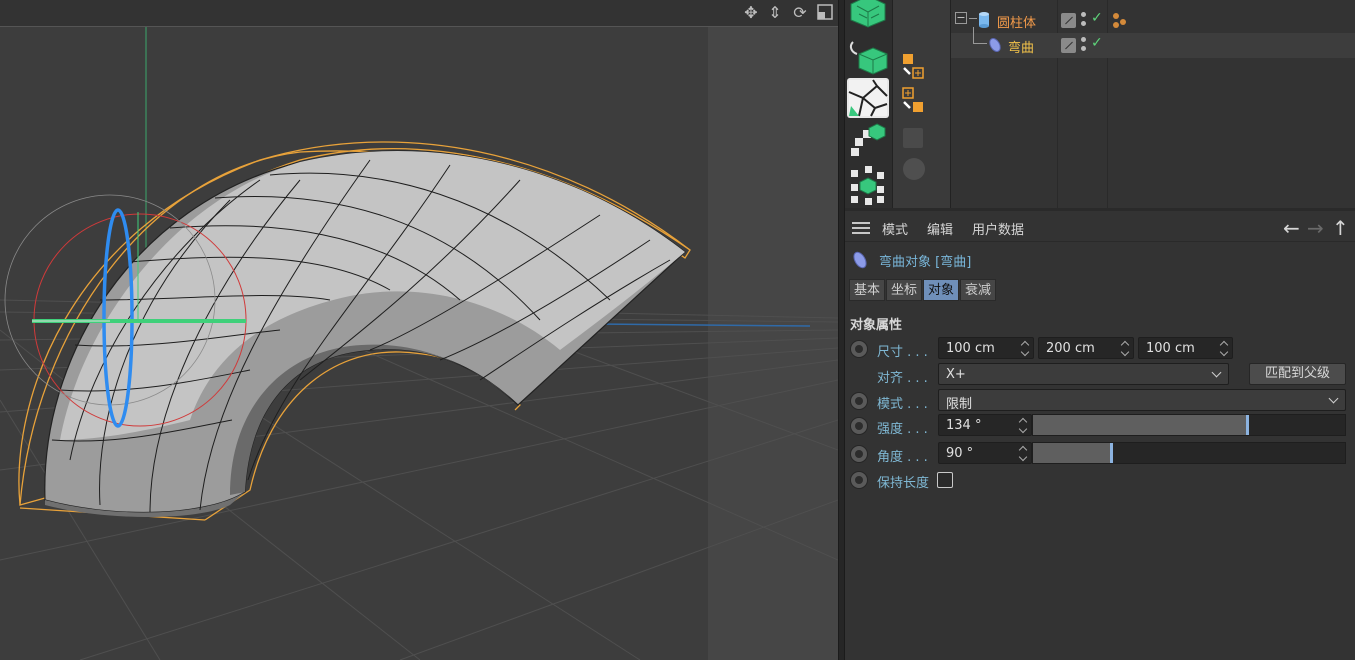 Image resolution: width=1355 pixels, height=660 pixels. I want to click on strength-row: 强度 . . . 134 °, so click(1100, 426).